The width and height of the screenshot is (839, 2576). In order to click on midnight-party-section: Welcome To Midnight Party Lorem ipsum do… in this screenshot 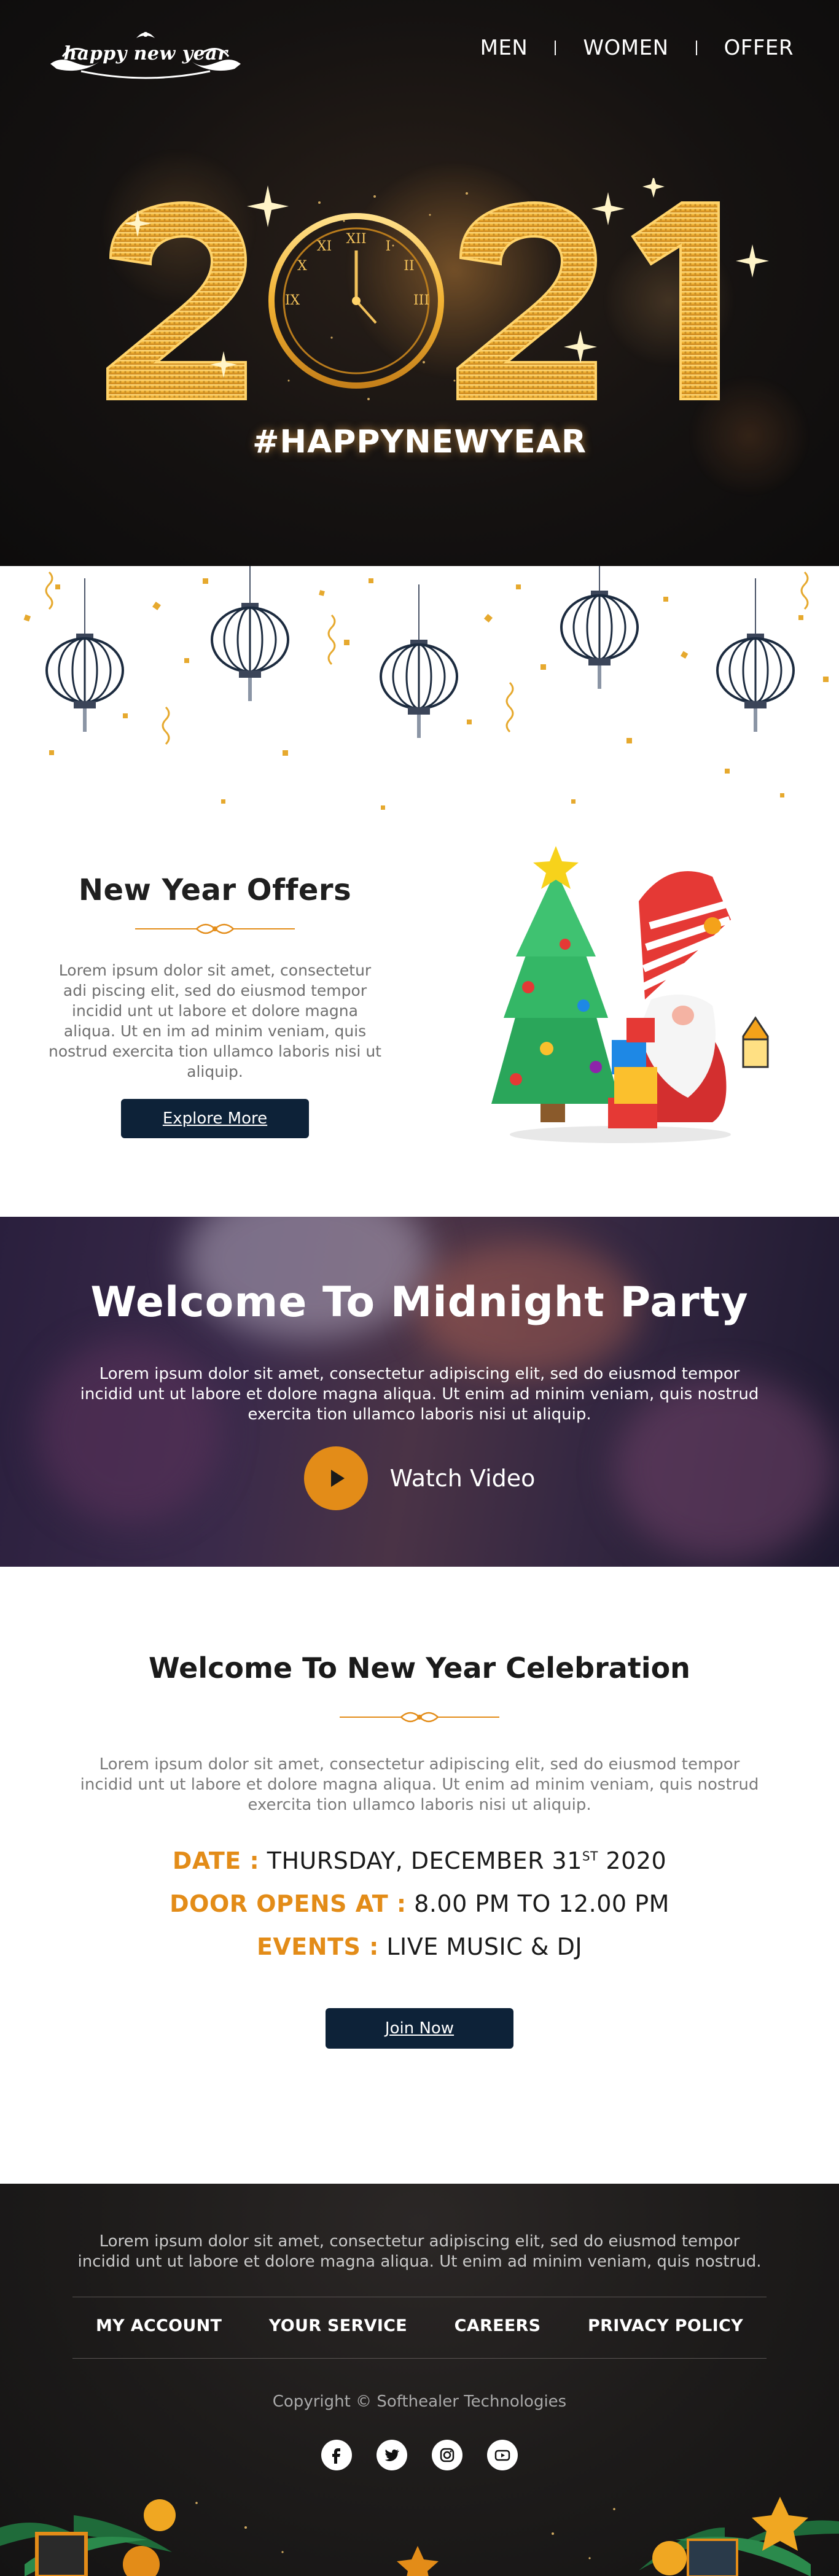, I will do `click(419, 1392)`.